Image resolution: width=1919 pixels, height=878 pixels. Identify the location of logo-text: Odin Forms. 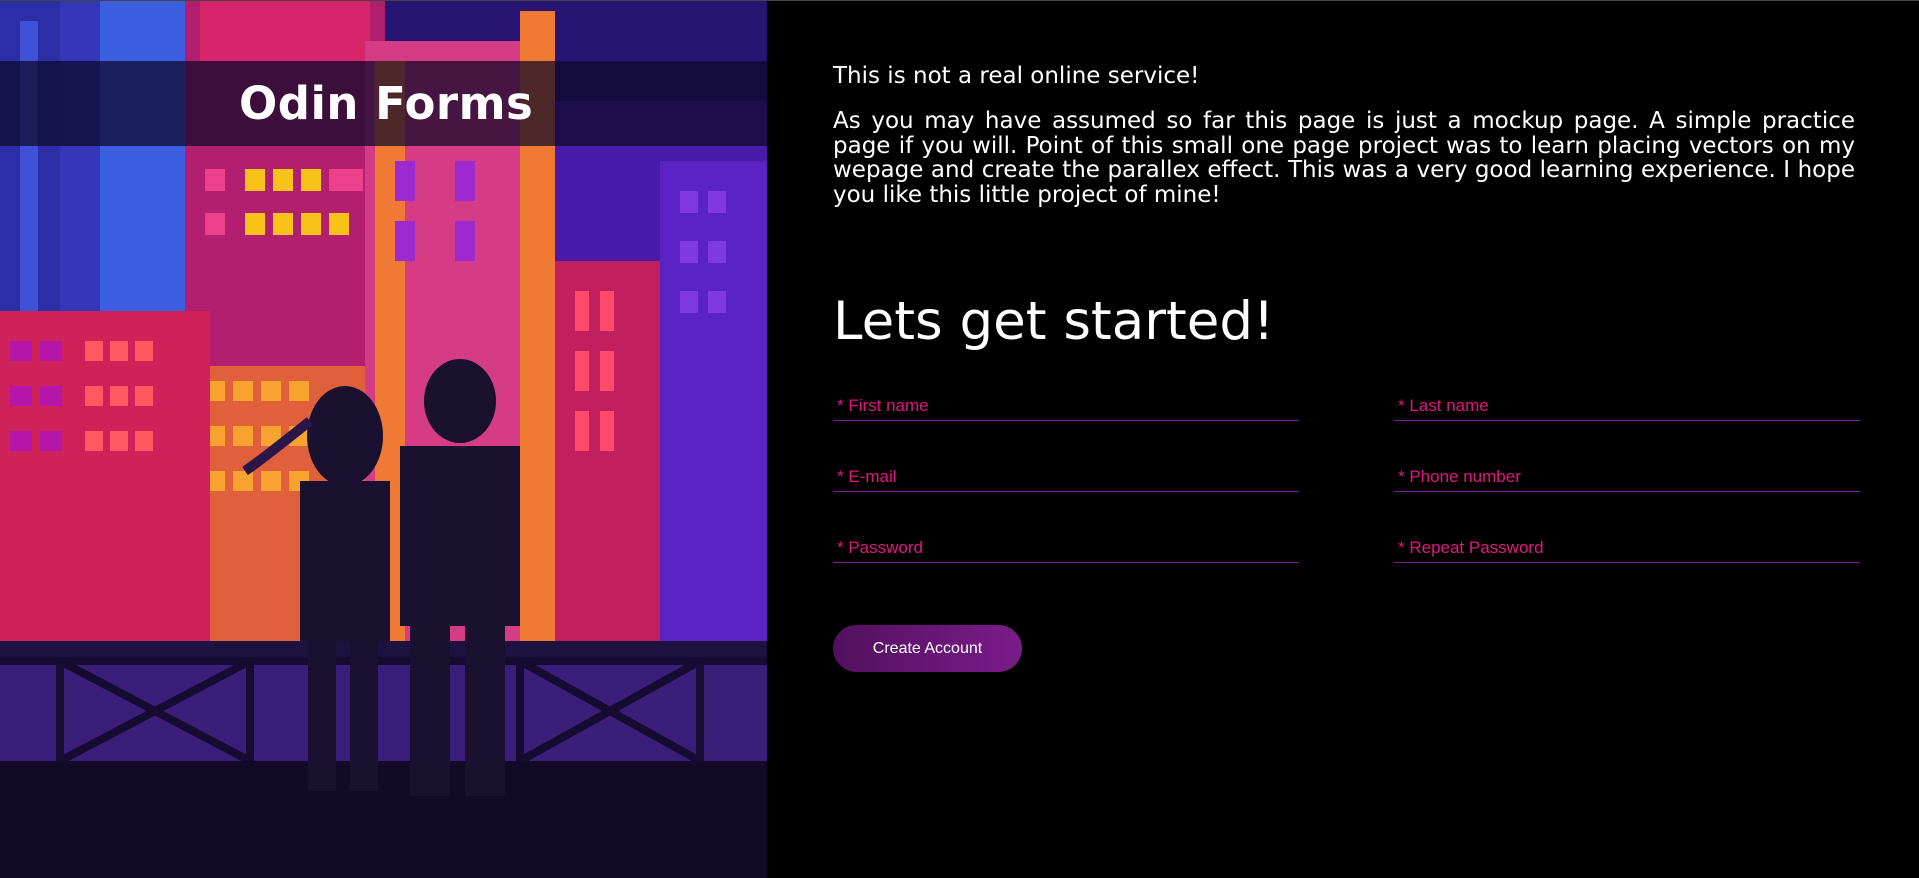
(386, 103).